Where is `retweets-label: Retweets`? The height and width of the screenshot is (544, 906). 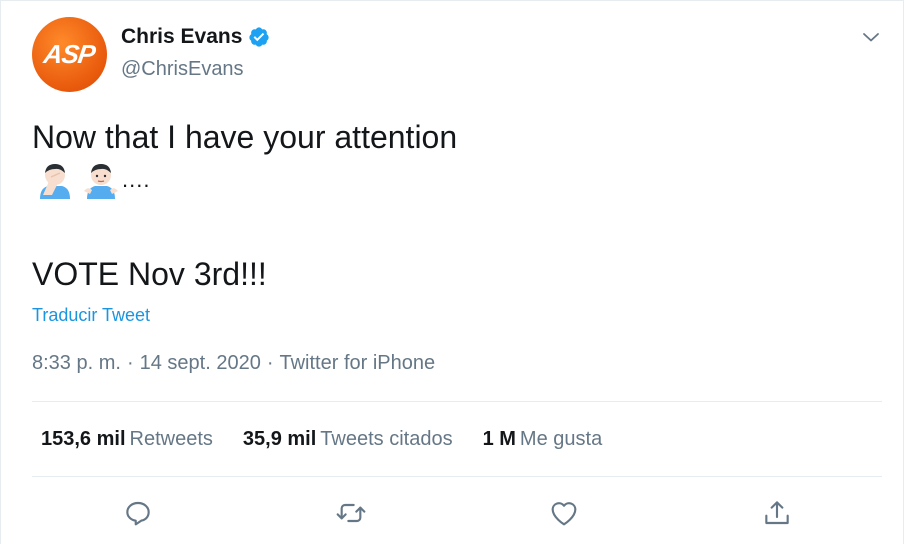 retweets-label: Retweets is located at coordinates (171, 439).